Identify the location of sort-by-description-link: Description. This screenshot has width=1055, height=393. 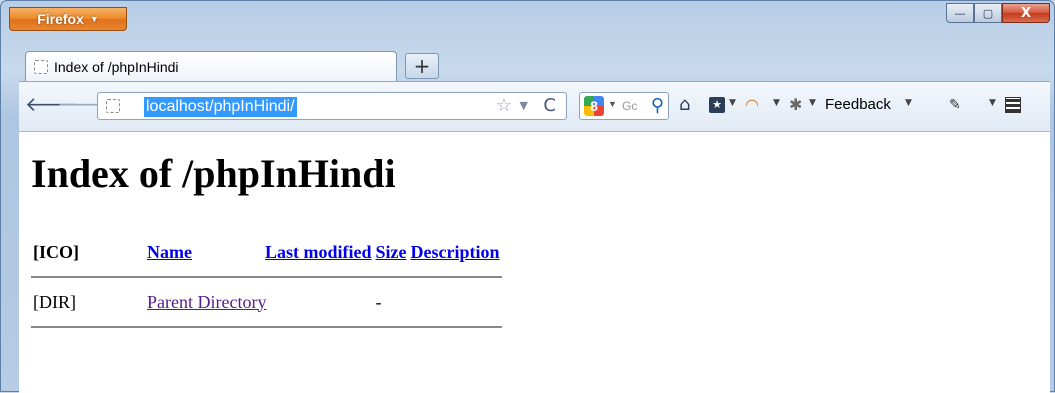
(455, 252).